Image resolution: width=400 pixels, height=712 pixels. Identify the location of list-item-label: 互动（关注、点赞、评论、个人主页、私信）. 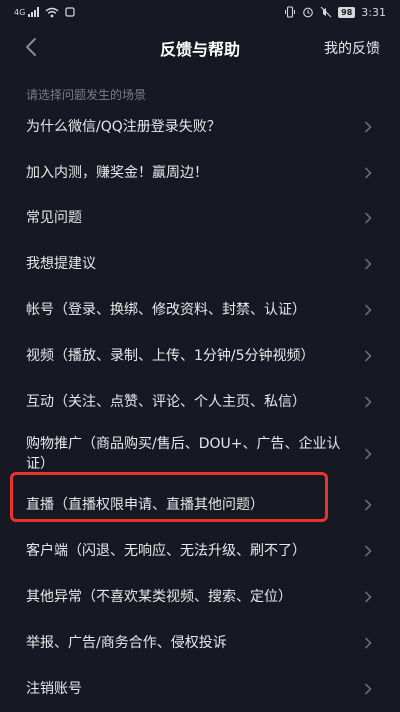
(166, 401).